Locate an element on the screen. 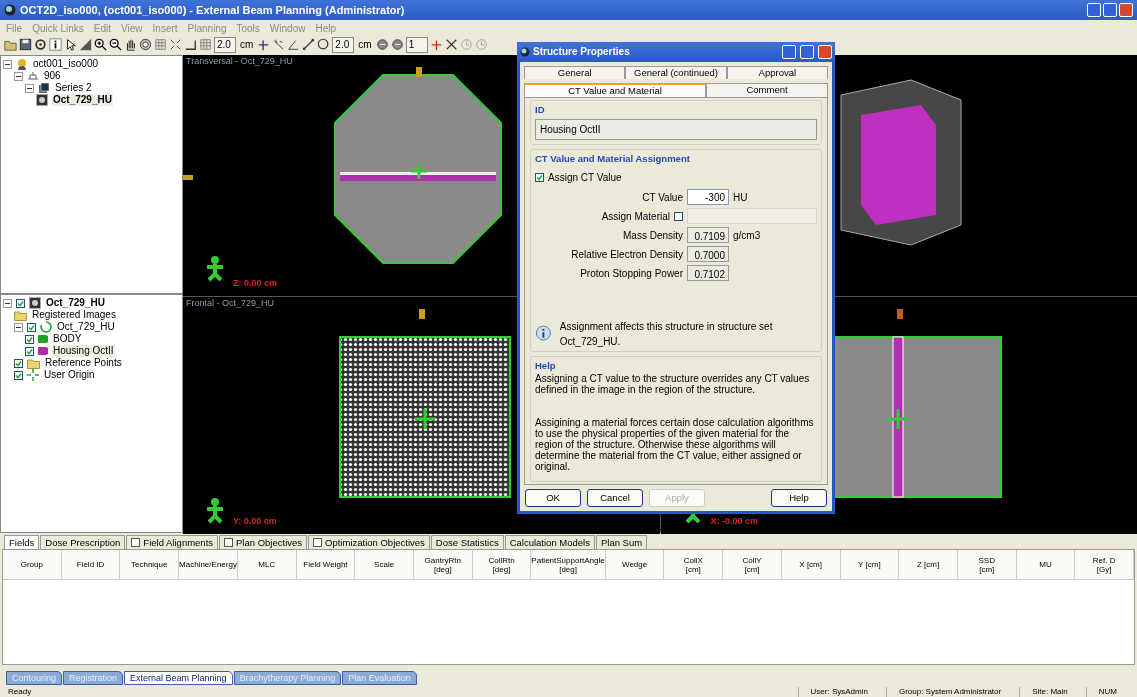 The image size is (1137, 697). column-header: SSD [cm] is located at coordinates (987, 565).